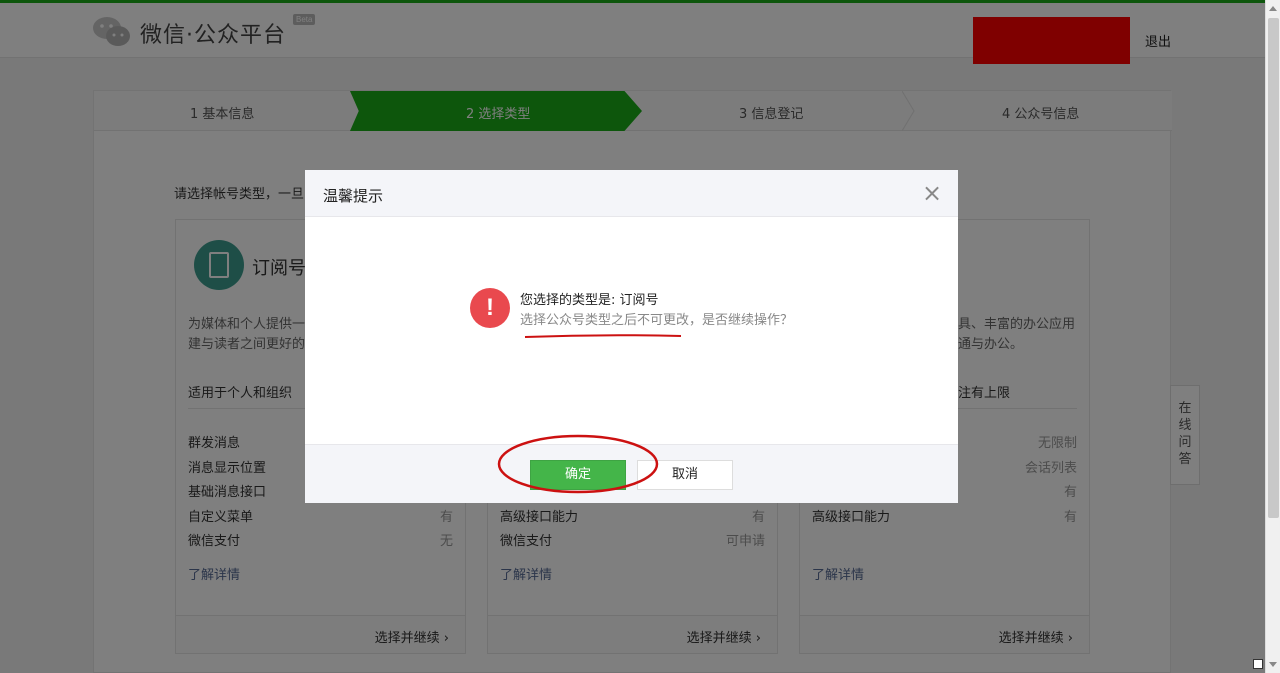  What do you see at coordinates (1273, 8) in the screenshot?
I see `scroll-up-arrow-icon` at bounding box center [1273, 8].